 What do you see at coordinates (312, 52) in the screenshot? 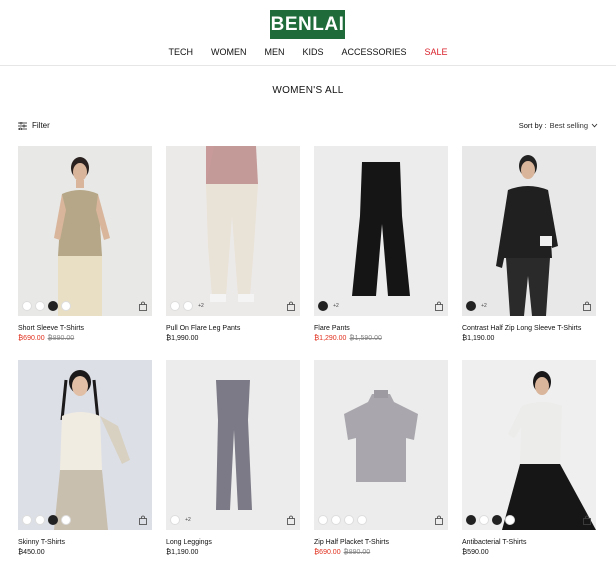
I see `nav-item-kids: KIDS` at bounding box center [312, 52].